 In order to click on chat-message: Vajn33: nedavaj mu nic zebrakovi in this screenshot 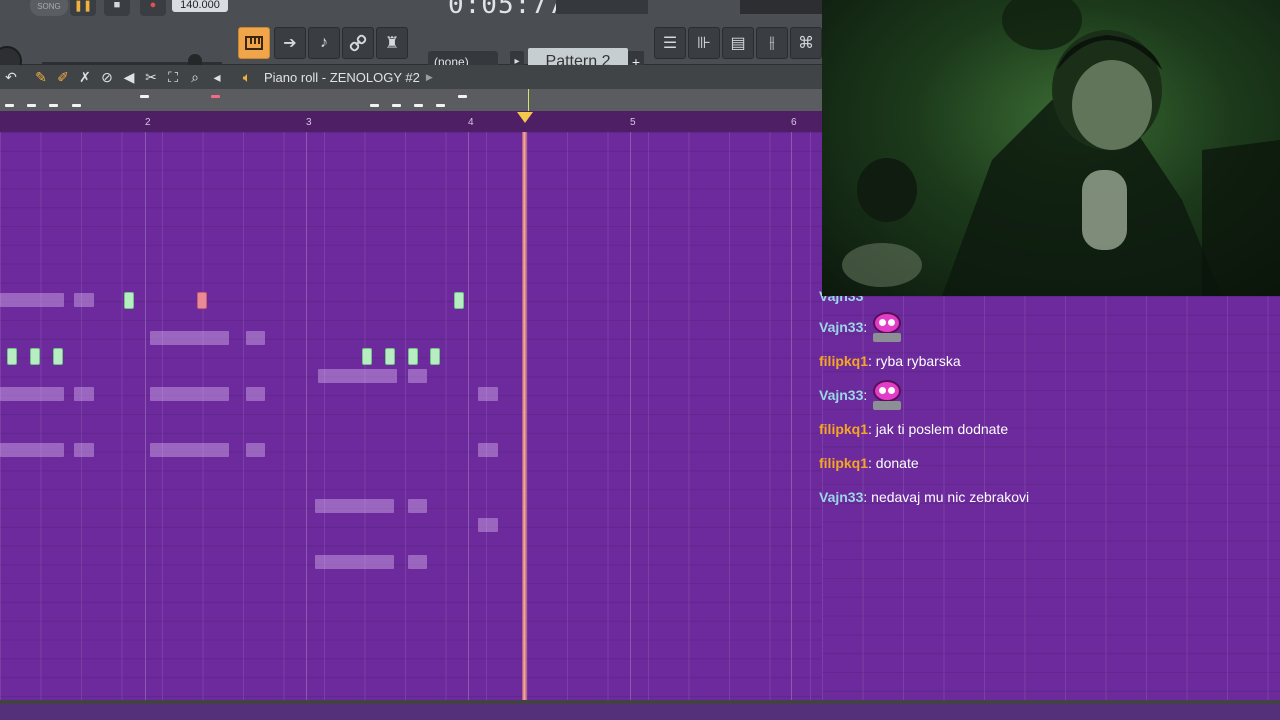, I will do `click(924, 497)`.